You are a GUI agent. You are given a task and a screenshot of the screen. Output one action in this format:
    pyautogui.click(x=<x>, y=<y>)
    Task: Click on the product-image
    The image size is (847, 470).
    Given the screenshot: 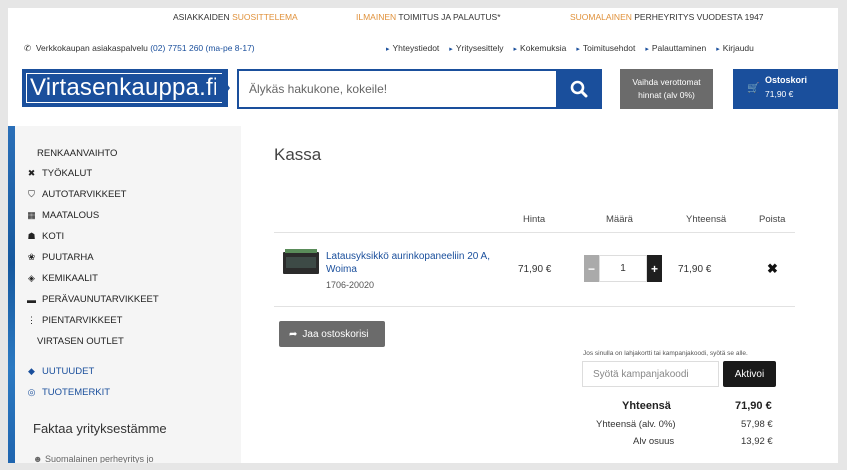 What is the action you would take?
    pyautogui.click(x=301, y=261)
    